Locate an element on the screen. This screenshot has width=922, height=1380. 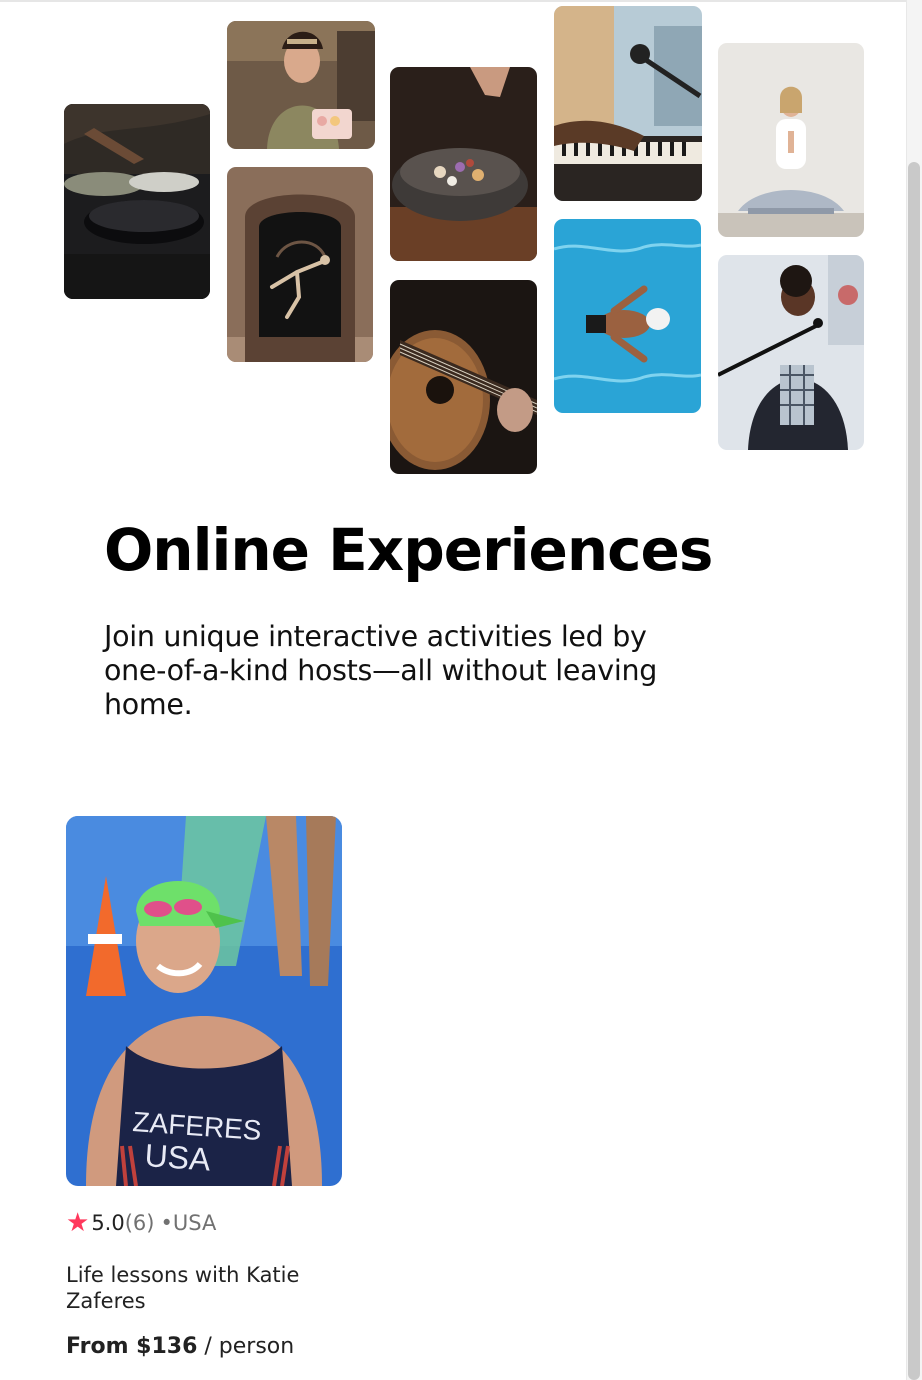
price-line: From $136 / person is located at coordinates (180, 1346).